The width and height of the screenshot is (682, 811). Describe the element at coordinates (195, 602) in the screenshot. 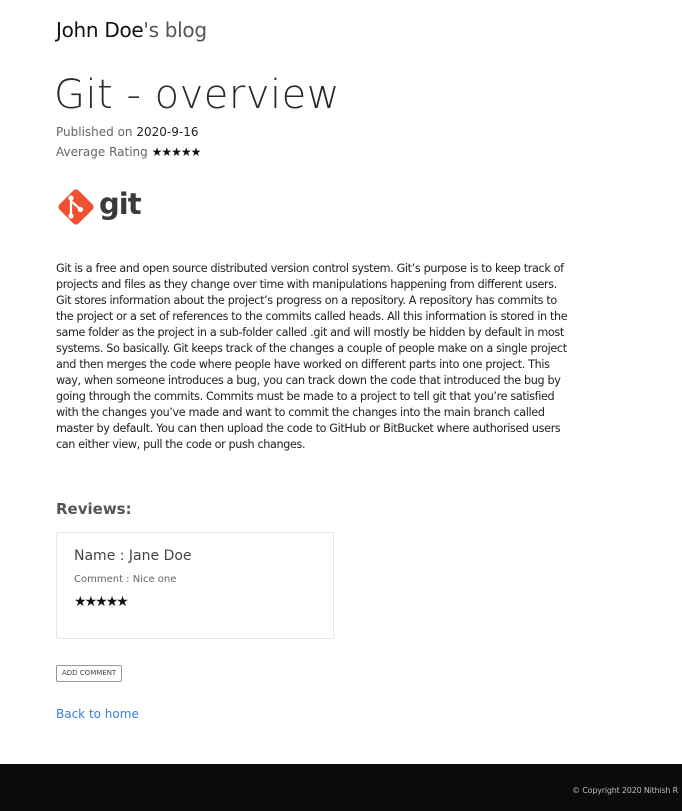

I see `review-rating-stars: ★★★★★` at that location.